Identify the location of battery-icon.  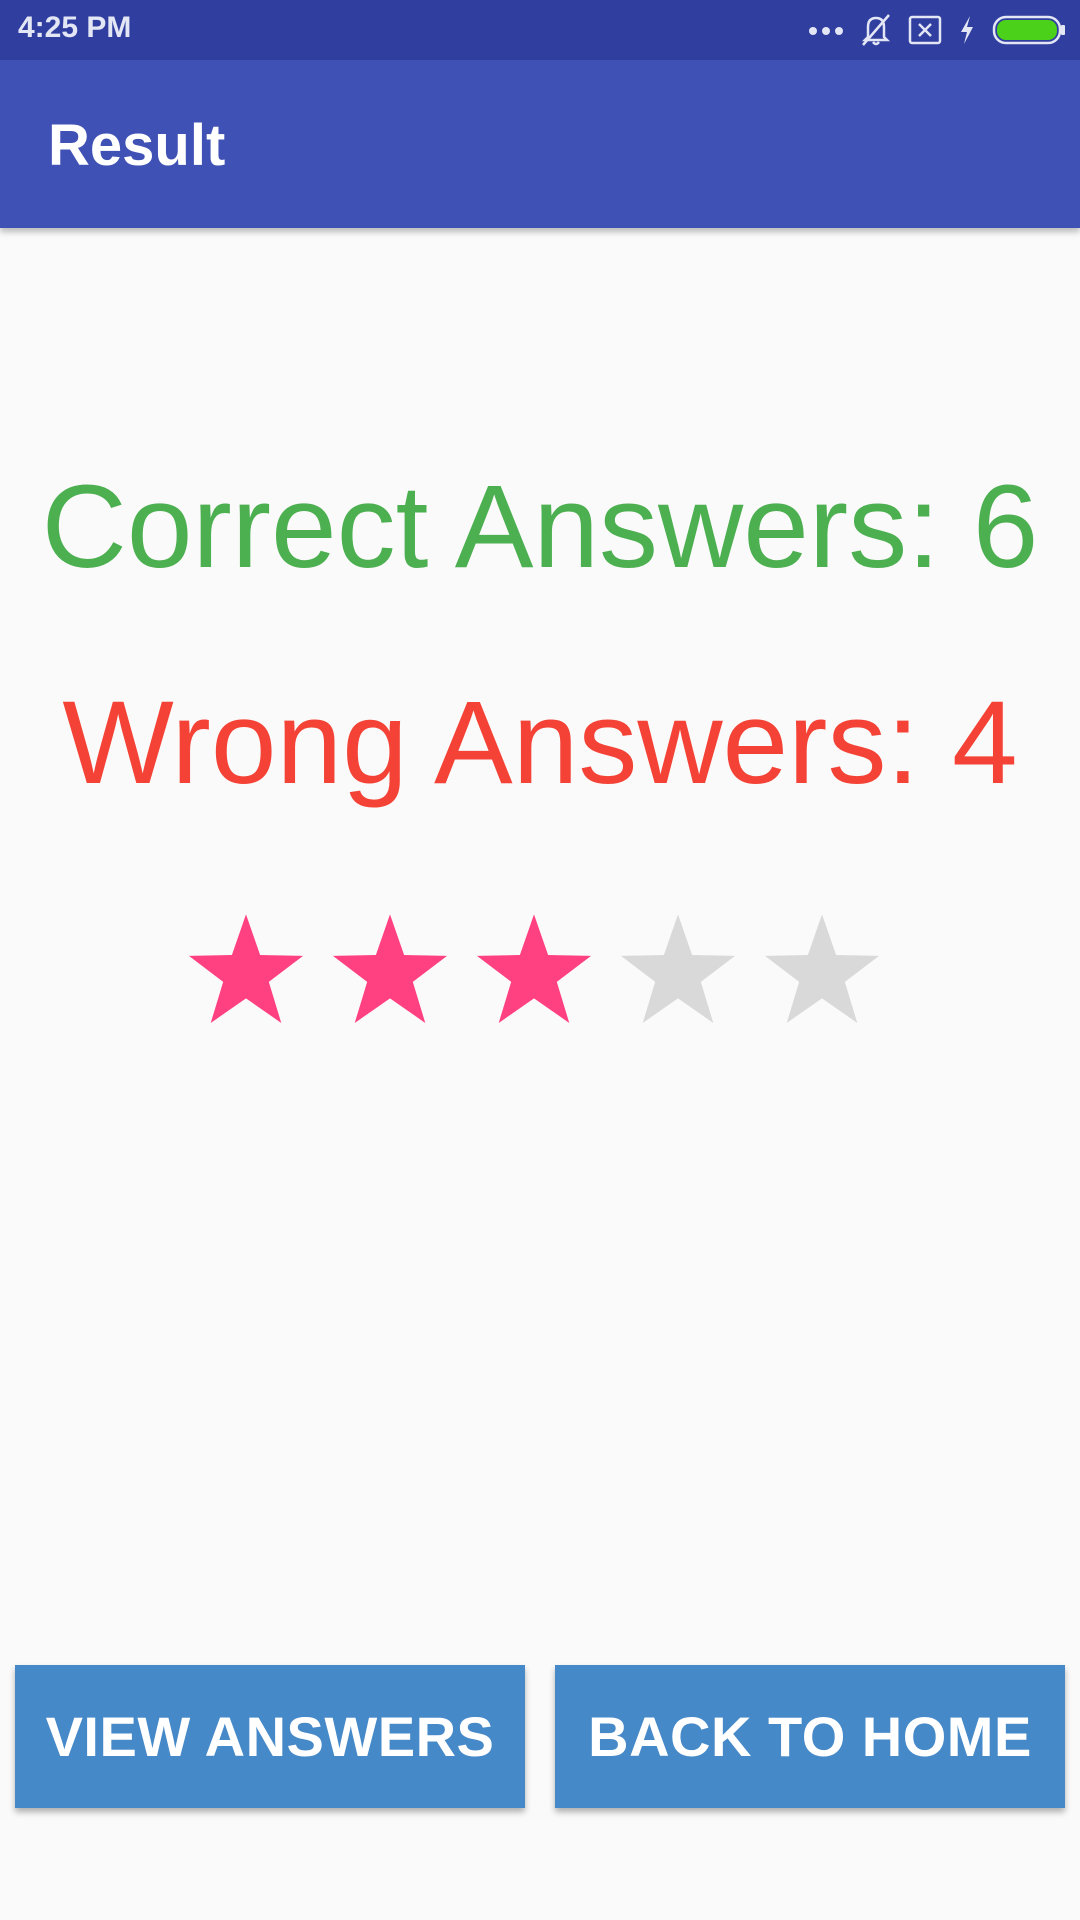
(1029, 30).